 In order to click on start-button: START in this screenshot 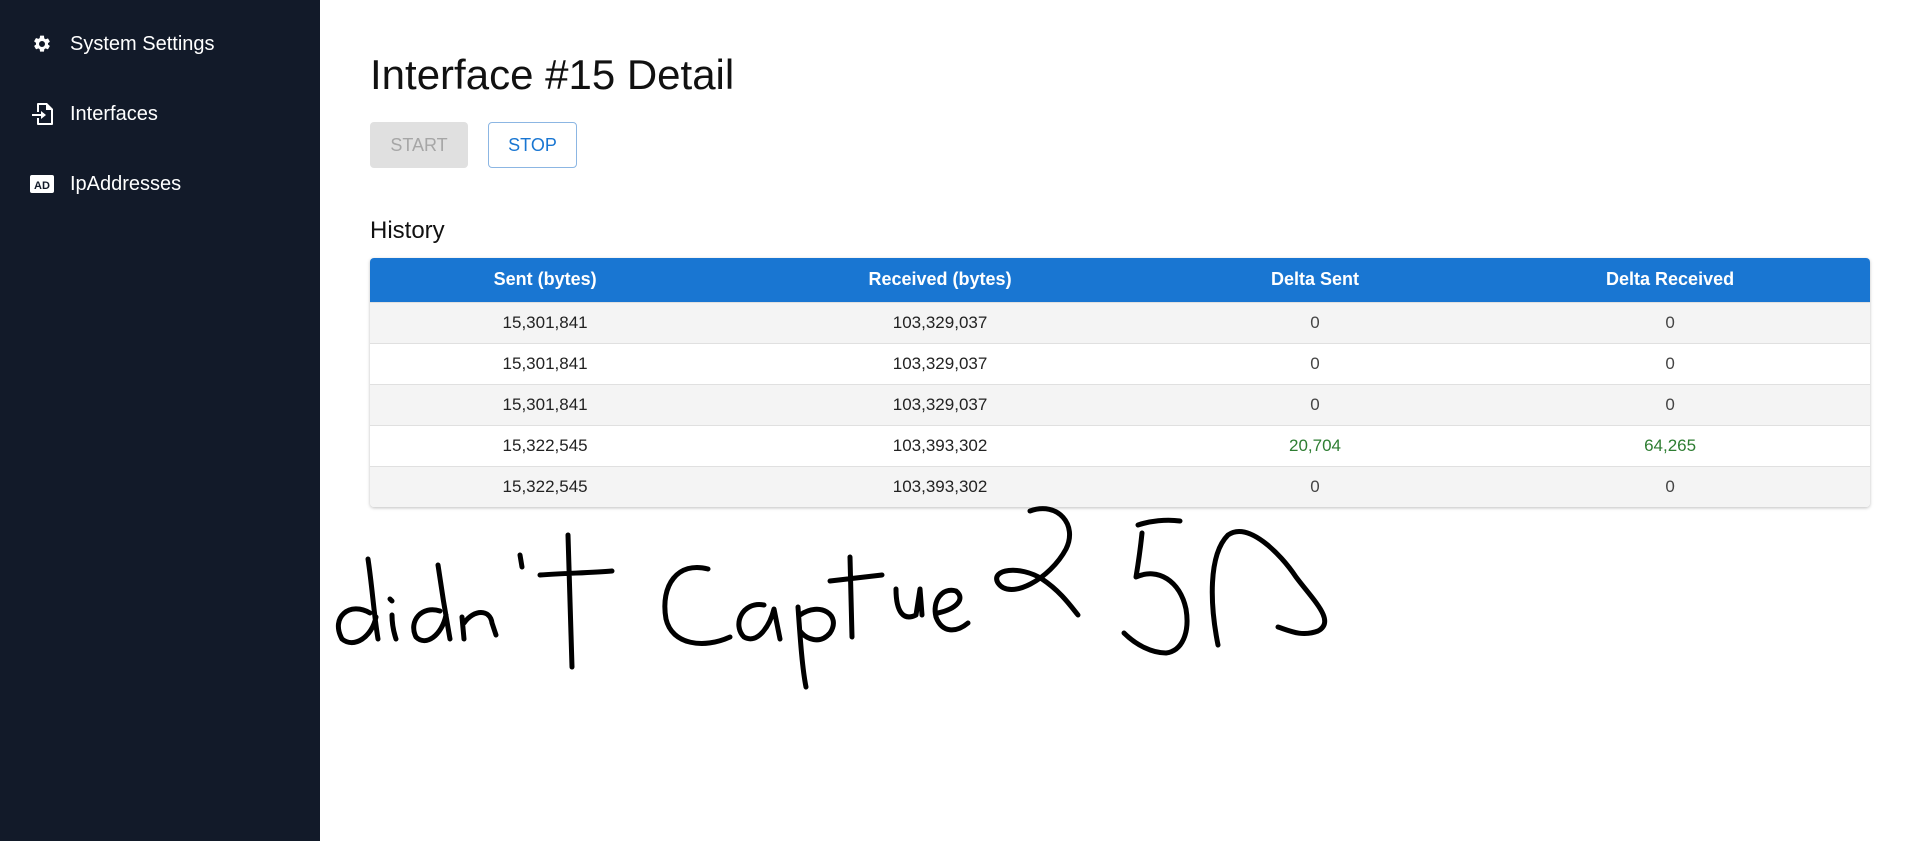, I will do `click(419, 145)`.